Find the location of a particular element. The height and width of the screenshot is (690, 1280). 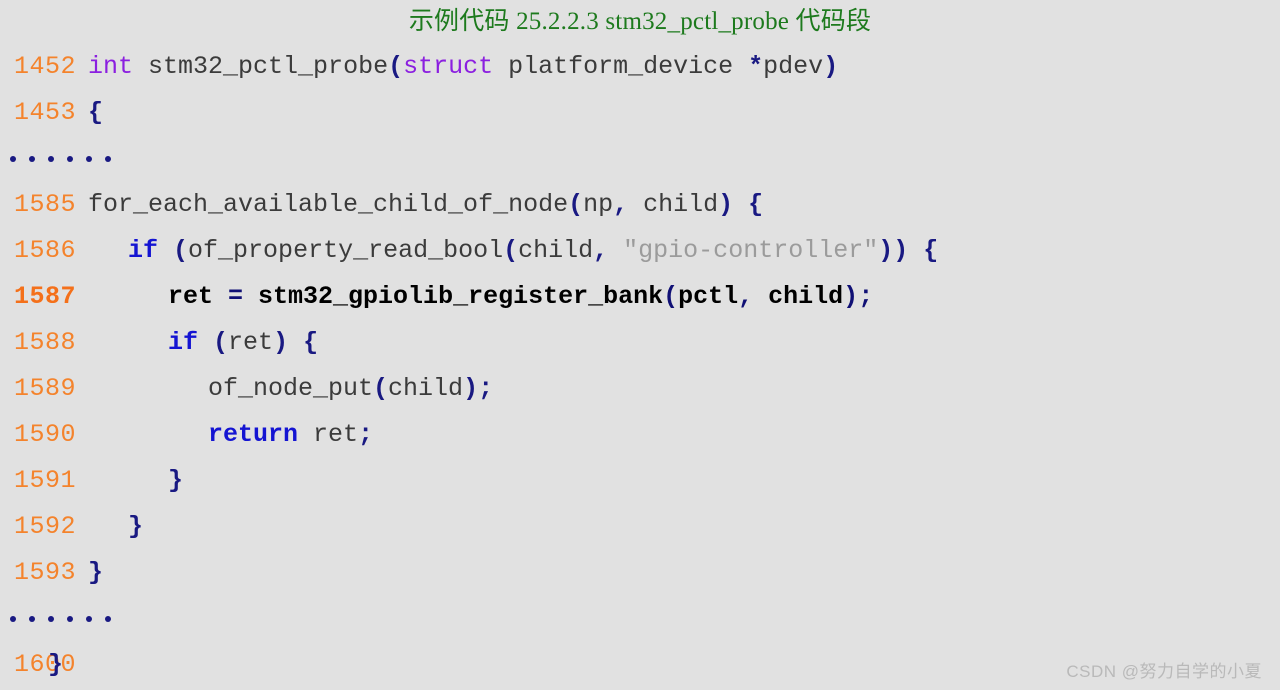

code-line-row: 1453 { is located at coordinates (640, 113).